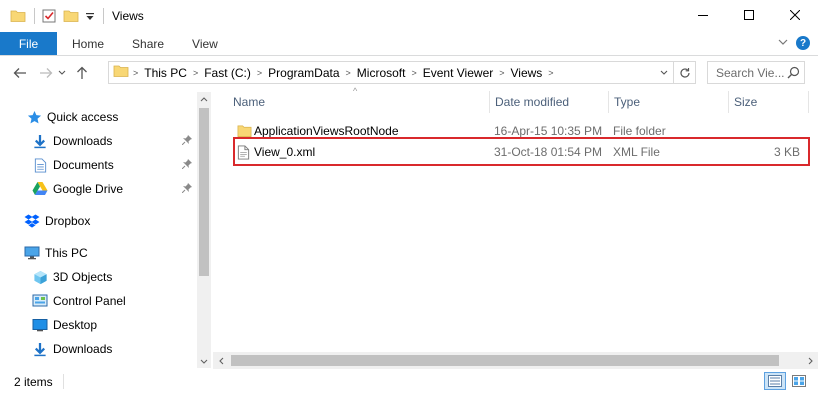  What do you see at coordinates (18, 16) in the screenshot?
I see `folder-icon` at bounding box center [18, 16].